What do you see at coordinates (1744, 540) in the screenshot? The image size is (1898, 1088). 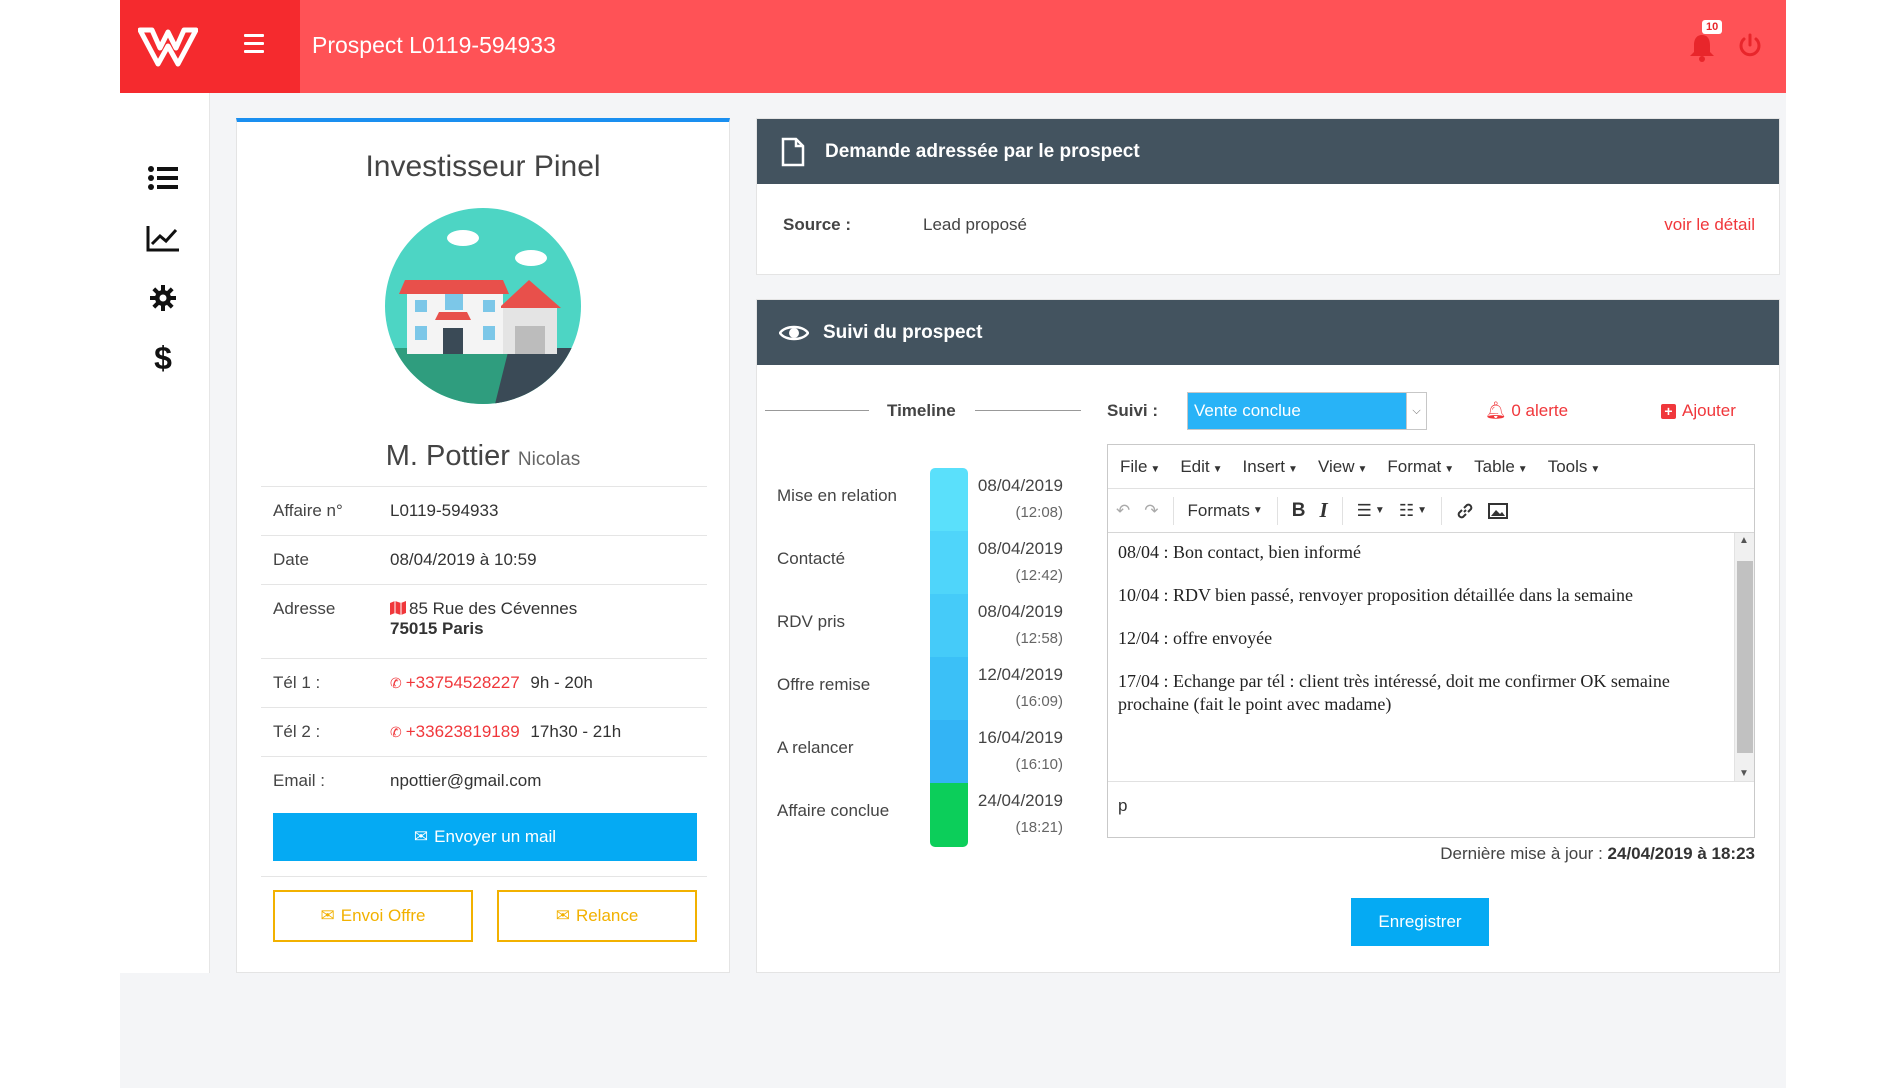 I see `scroll-up-icon: ▲` at bounding box center [1744, 540].